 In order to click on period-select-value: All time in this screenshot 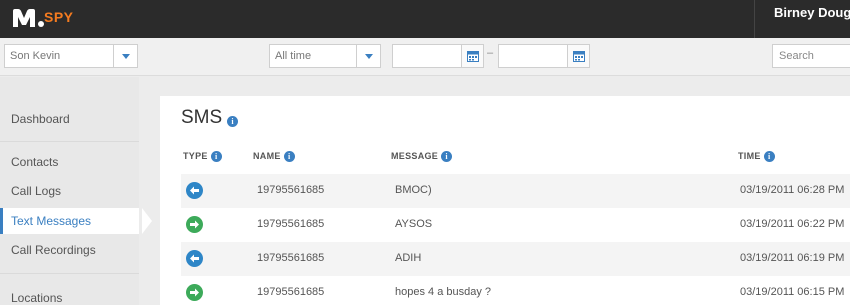, I will do `click(293, 56)`.